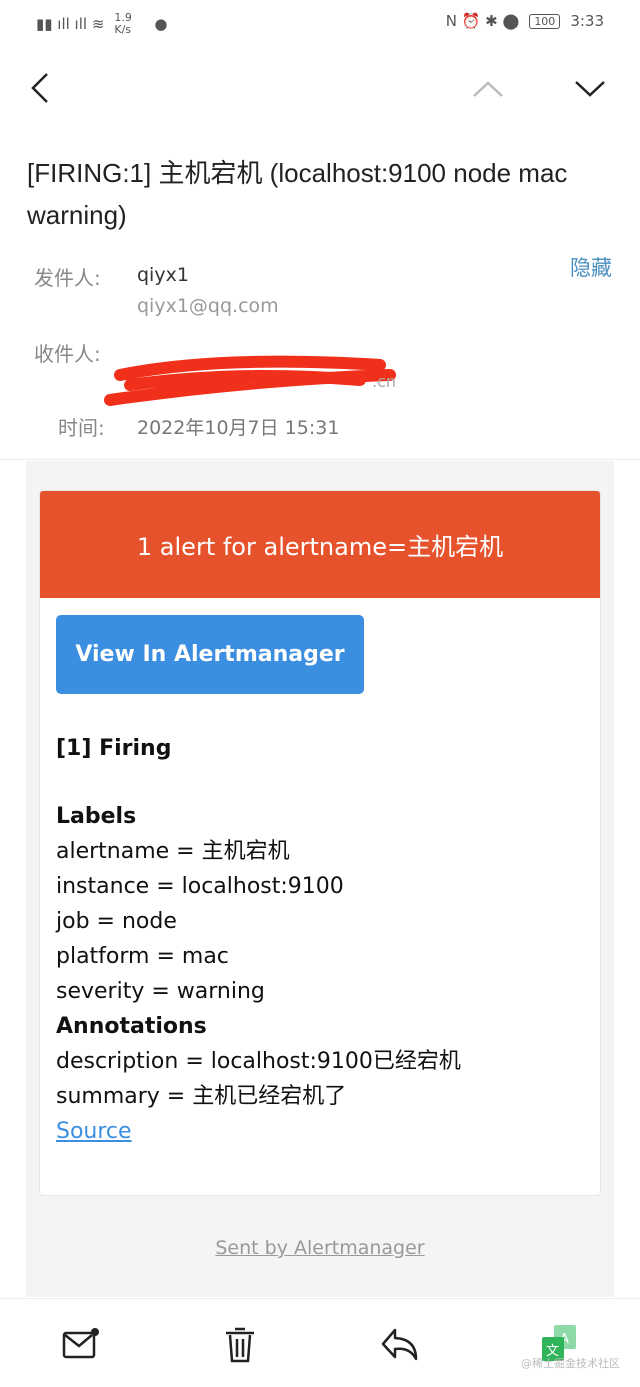  I want to click on alert-banner: 1 alert for alertname=主机宕机, so click(320, 544).